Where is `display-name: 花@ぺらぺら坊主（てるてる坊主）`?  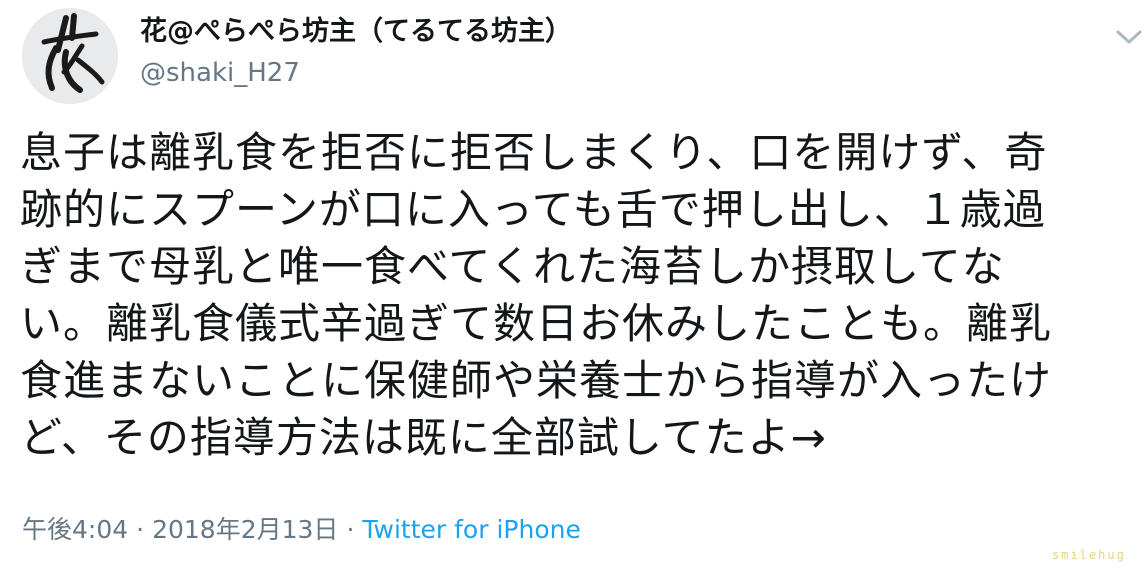 display-name: 花@ぺらぺら坊主（てるてる坊主） is located at coordinates (356, 32).